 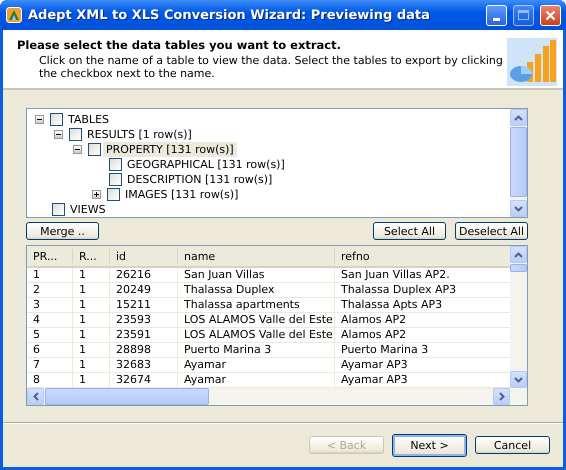 I want to click on tree-item: RESULTS [1 row(s)], so click(x=139, y=134).